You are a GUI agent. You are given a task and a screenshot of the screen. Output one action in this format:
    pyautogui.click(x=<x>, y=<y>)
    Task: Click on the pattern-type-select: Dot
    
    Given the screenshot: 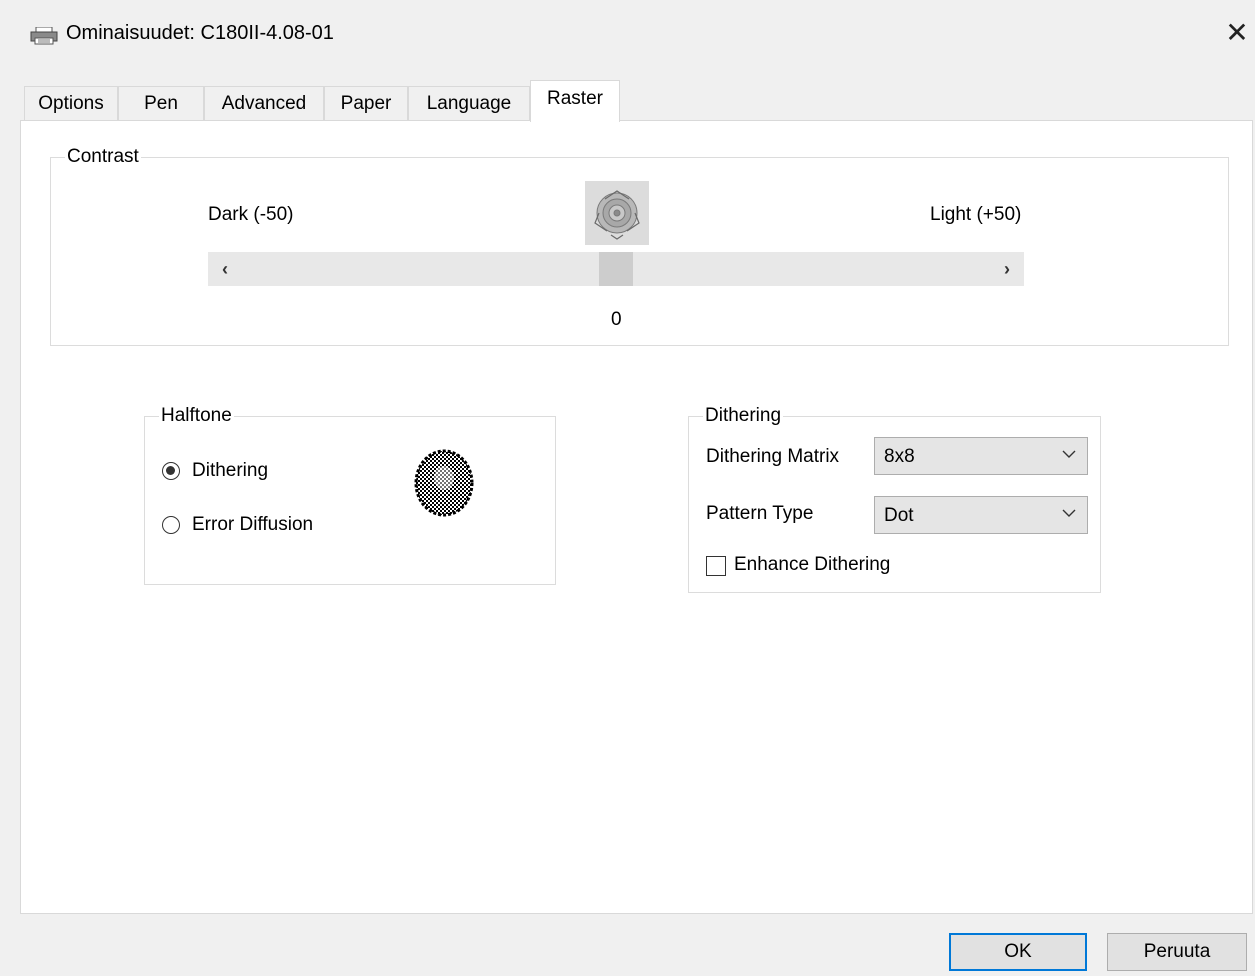 What is the action you would take?
    pyautogui.click(x=981, y=515)
    